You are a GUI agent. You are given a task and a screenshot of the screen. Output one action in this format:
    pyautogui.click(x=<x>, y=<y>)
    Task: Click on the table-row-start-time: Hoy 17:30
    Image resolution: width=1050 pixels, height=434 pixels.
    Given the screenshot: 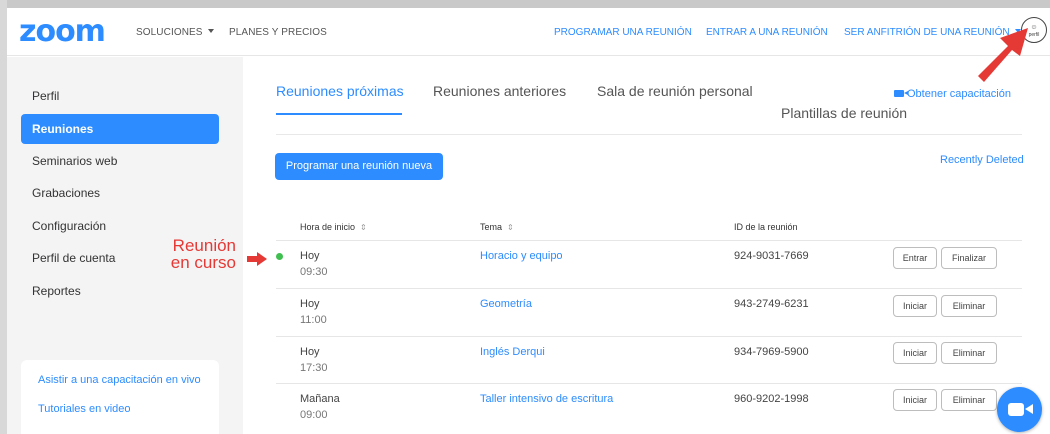 What is the action you would take?
    pyautogui.click(x=314, y=360)
    